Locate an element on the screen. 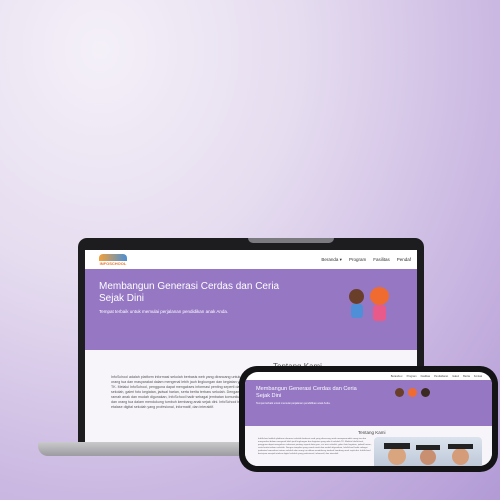 The width and height of the screenshot is (500, 500). graduates-photo is located at coordinates (428, 451).